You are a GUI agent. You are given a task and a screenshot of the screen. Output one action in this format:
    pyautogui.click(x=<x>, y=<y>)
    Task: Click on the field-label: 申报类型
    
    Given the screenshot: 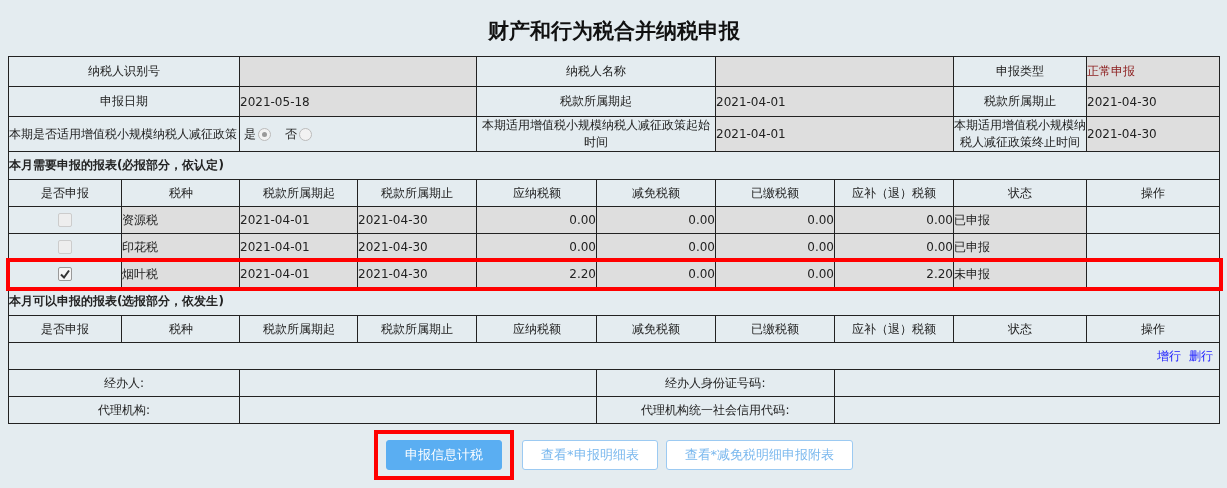 What is the action you would take?
    pyautogui.click(x=1020, y=71)
    